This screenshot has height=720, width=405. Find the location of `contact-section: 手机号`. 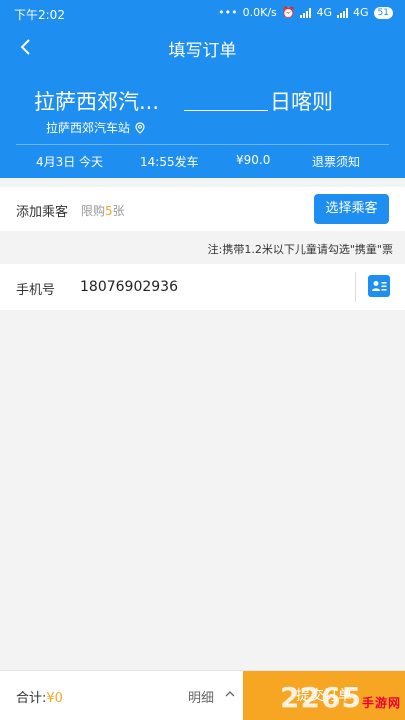

contact-section: 手机号 is located at coordinates (202, 287).